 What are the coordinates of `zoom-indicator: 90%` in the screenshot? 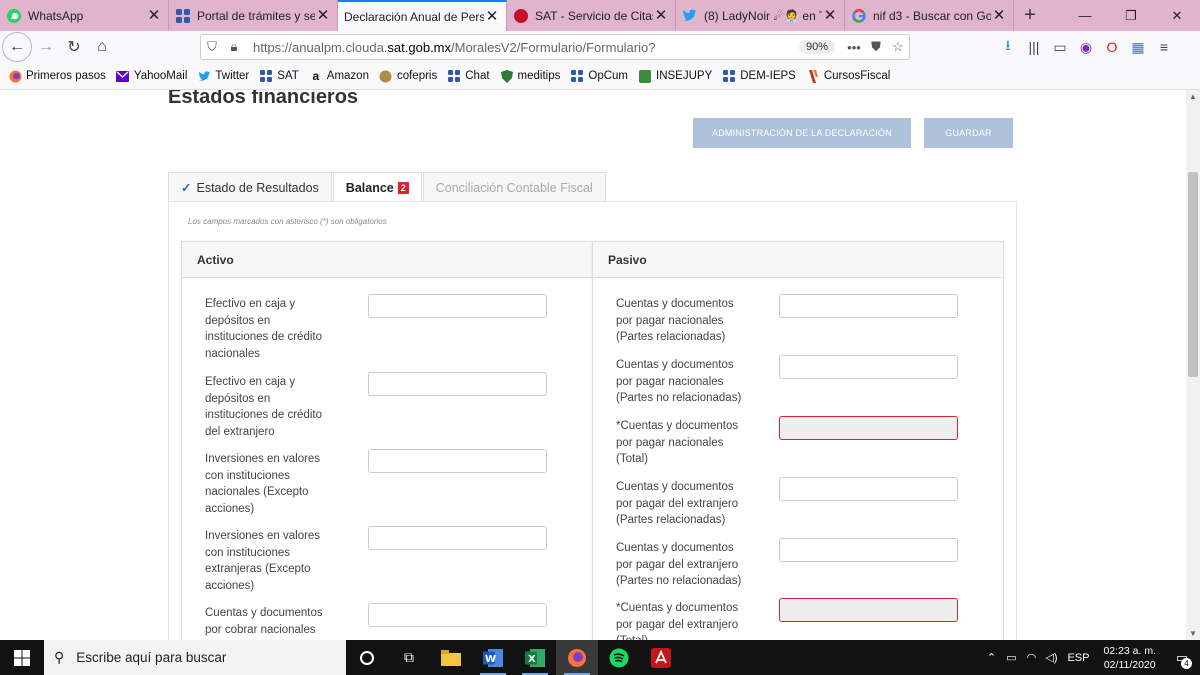 It's located at (816, 47).